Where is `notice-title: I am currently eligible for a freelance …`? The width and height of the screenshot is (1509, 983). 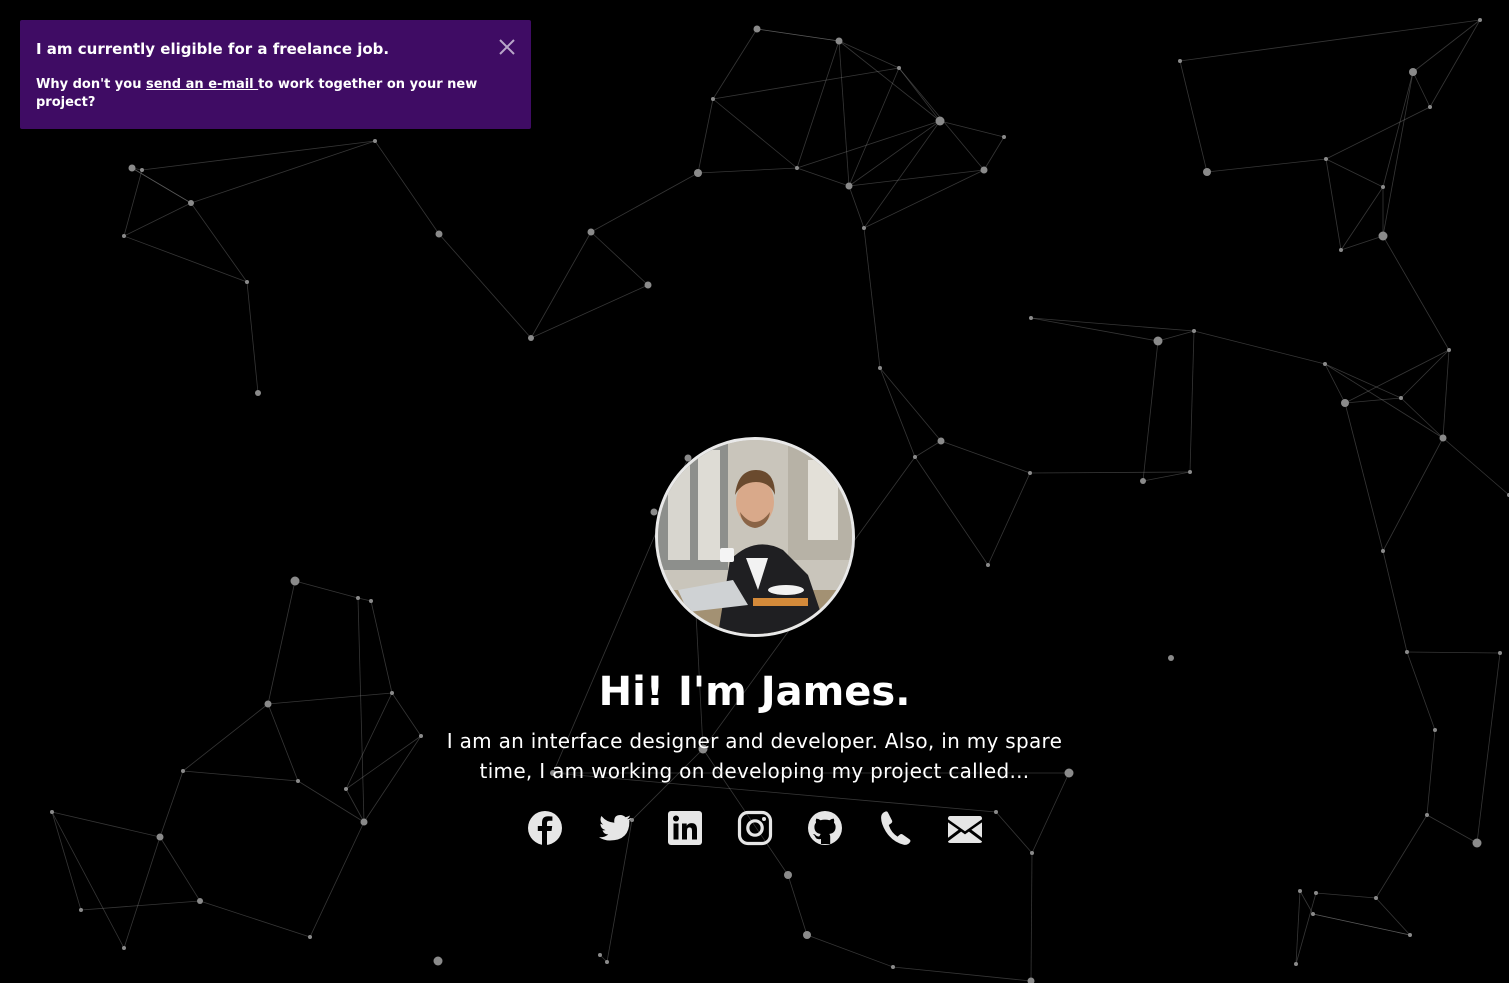 notice-title: I am currently eligible for a freelance … is located at coordinates (213, 49).